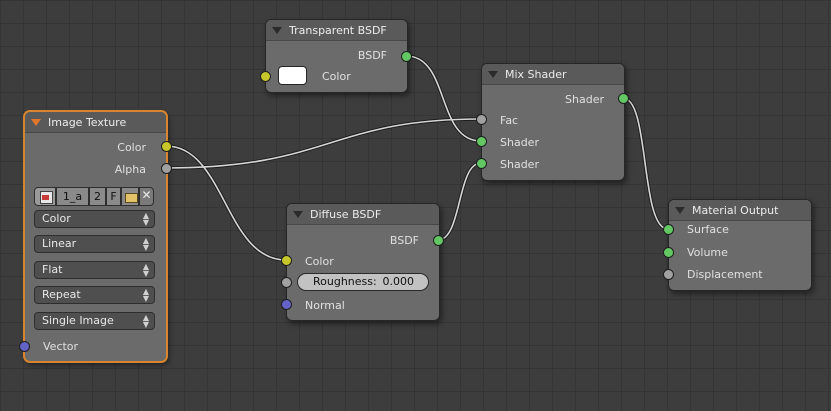  What do you see at coordinates (286, 260) in the screenshot?
I see `diffuse-color-input-socket` at bounding box center [286, 260].